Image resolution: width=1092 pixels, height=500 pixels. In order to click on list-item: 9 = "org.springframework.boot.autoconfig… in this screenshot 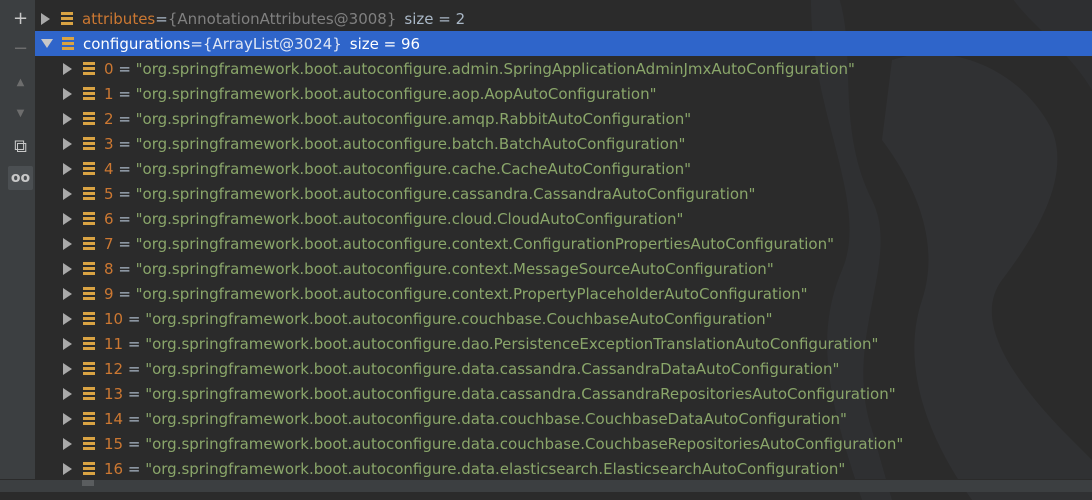, I will do `click(563, 293)`.